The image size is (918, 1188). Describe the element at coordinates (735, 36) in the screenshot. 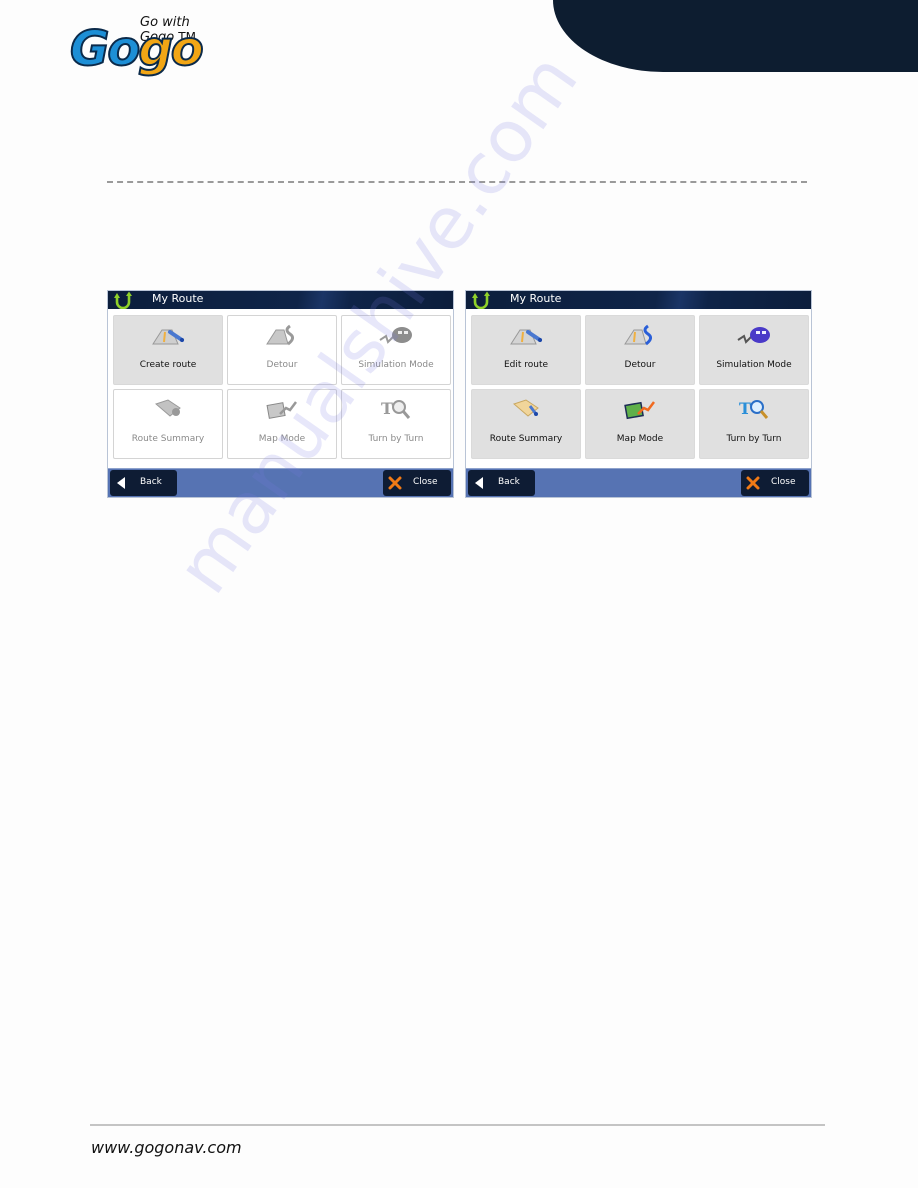

I see `header-corner-decoration` at that location.